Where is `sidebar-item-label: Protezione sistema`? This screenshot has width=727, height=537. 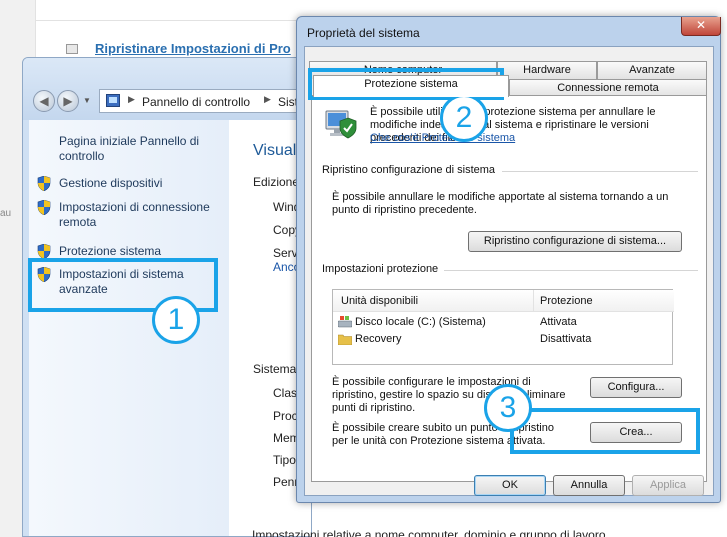
sidebar-item-label: Protezione sistema is located at coordinates (110, 251).